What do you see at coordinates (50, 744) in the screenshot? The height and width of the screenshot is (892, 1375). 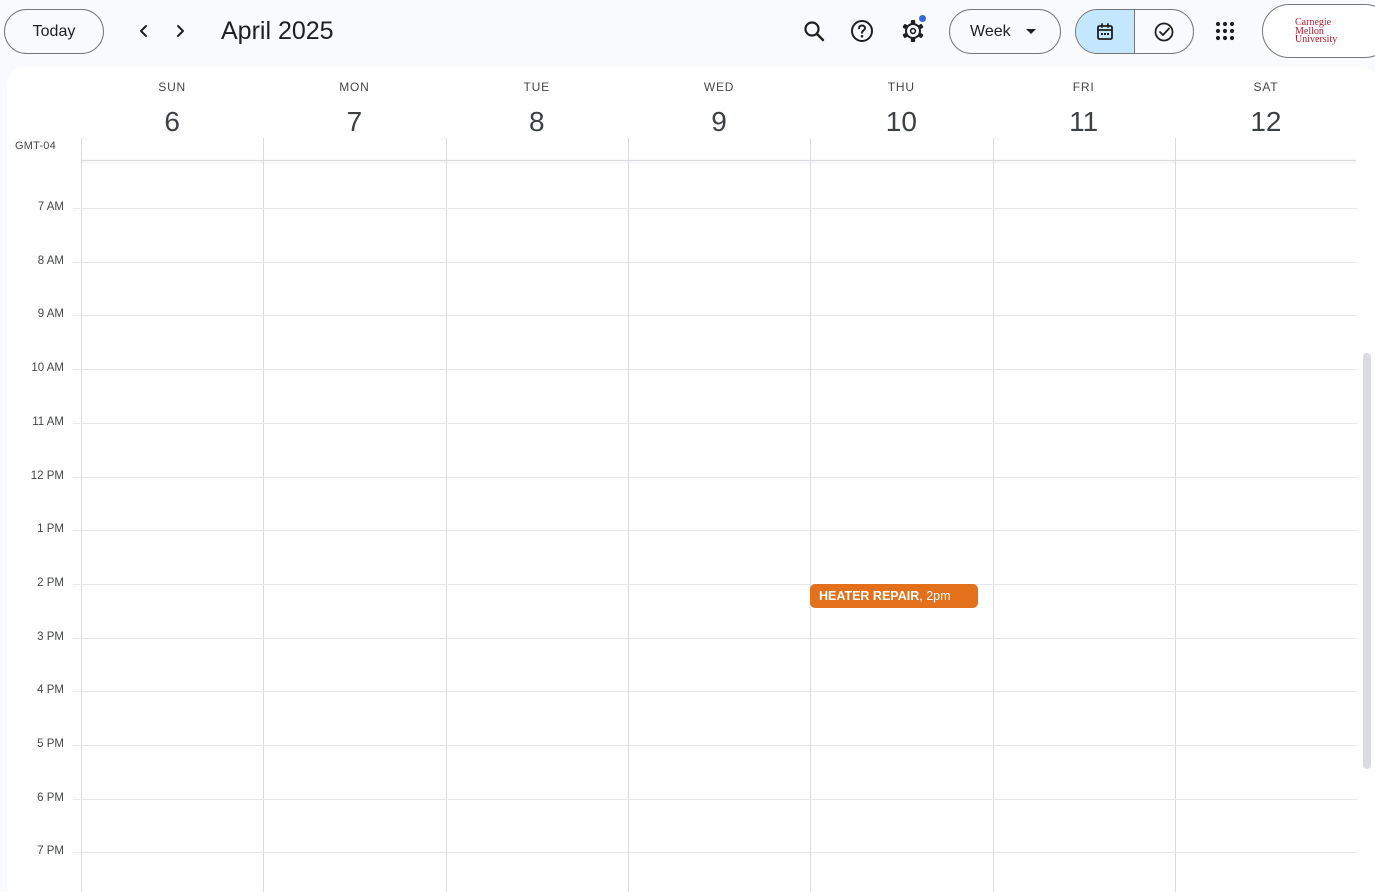 I see `hour-label: 5 PM` at bounding box center [50, 744].